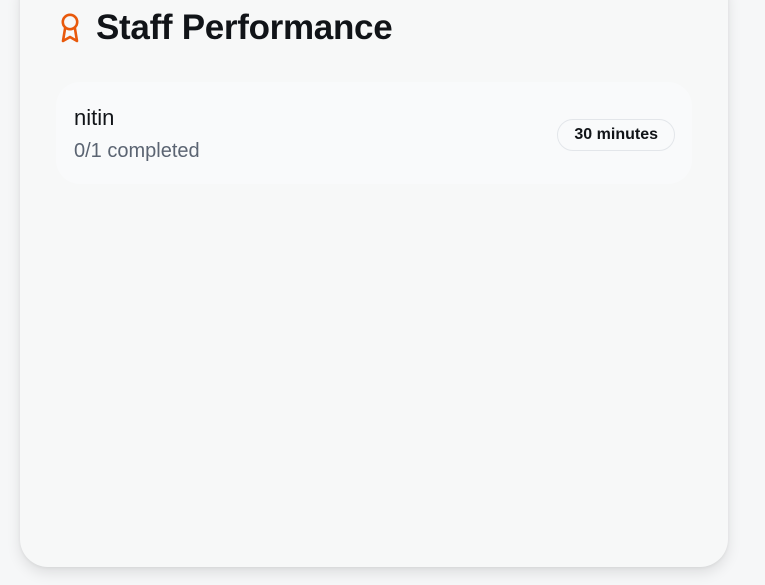 The image size is (765, 585). I want to click on staff-progress: 0/1 completed, so click(137, 151).